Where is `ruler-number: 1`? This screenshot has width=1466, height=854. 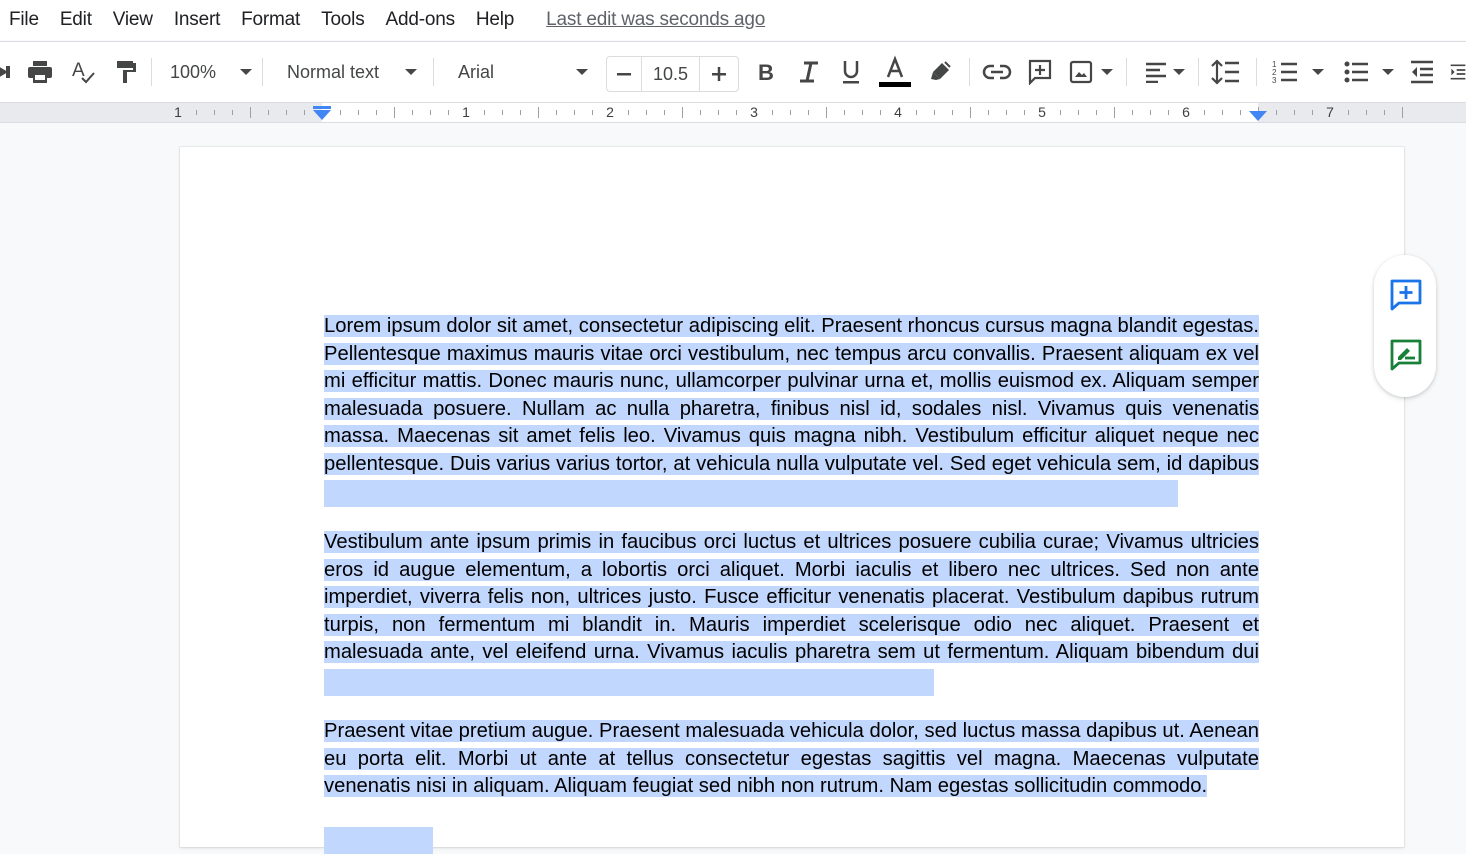 ruler-number: 1 is located at coordinates (178, 112).